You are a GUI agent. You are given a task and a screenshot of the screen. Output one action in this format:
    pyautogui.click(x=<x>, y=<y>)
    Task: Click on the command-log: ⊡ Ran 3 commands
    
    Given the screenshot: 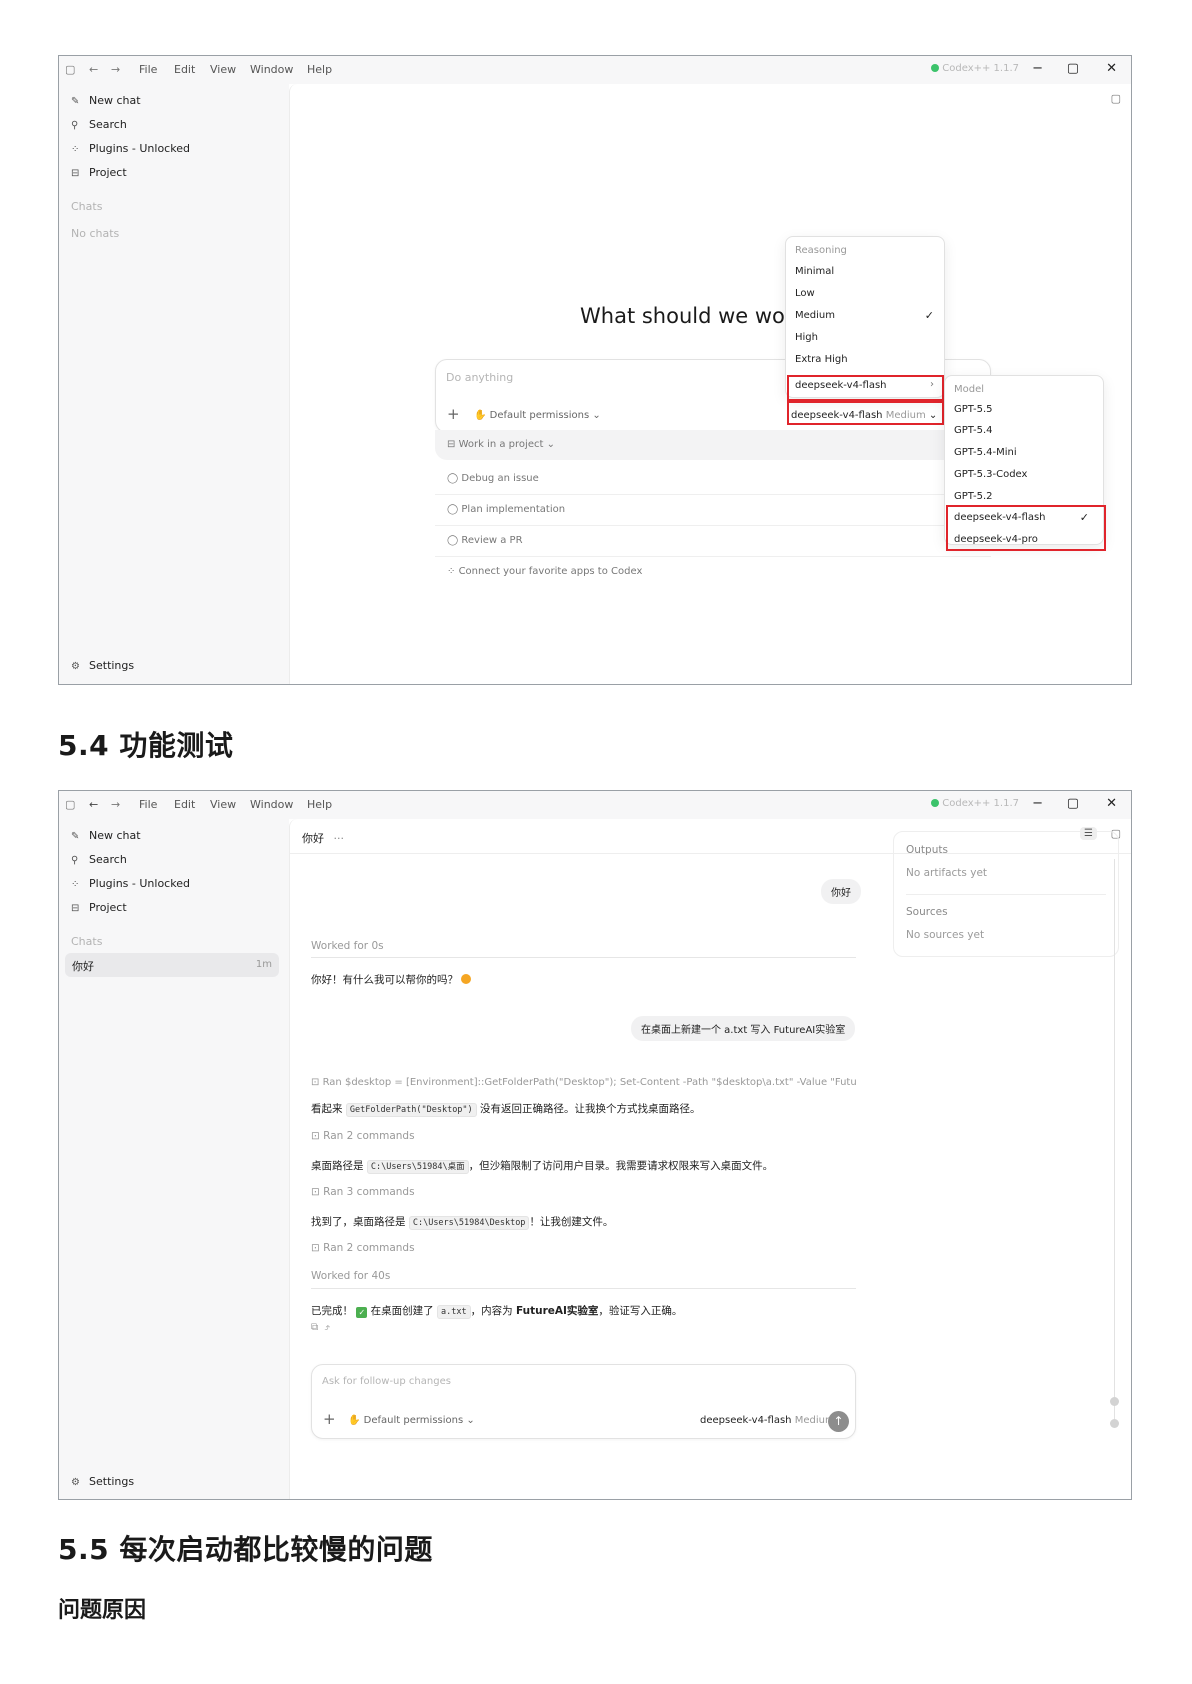 What is the action you would take?
    pyautogui.click(x=583, y=1192)
    